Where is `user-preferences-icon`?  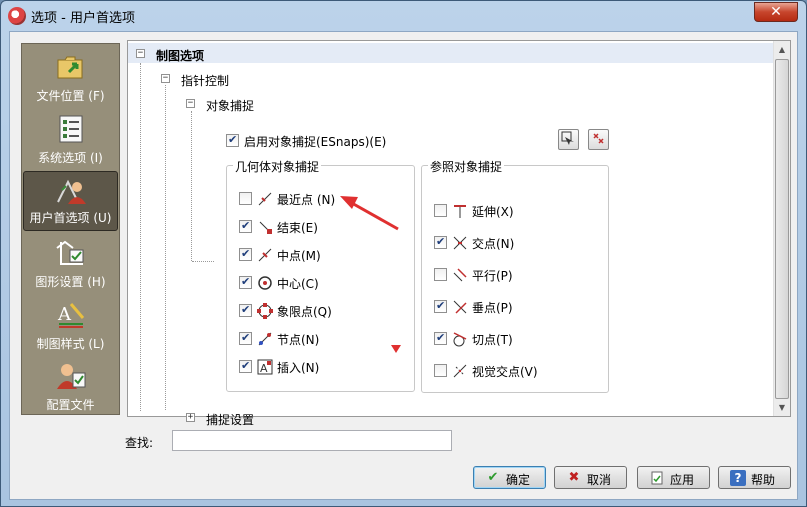 user-preferences-icon is located at coordinates (71, 191).